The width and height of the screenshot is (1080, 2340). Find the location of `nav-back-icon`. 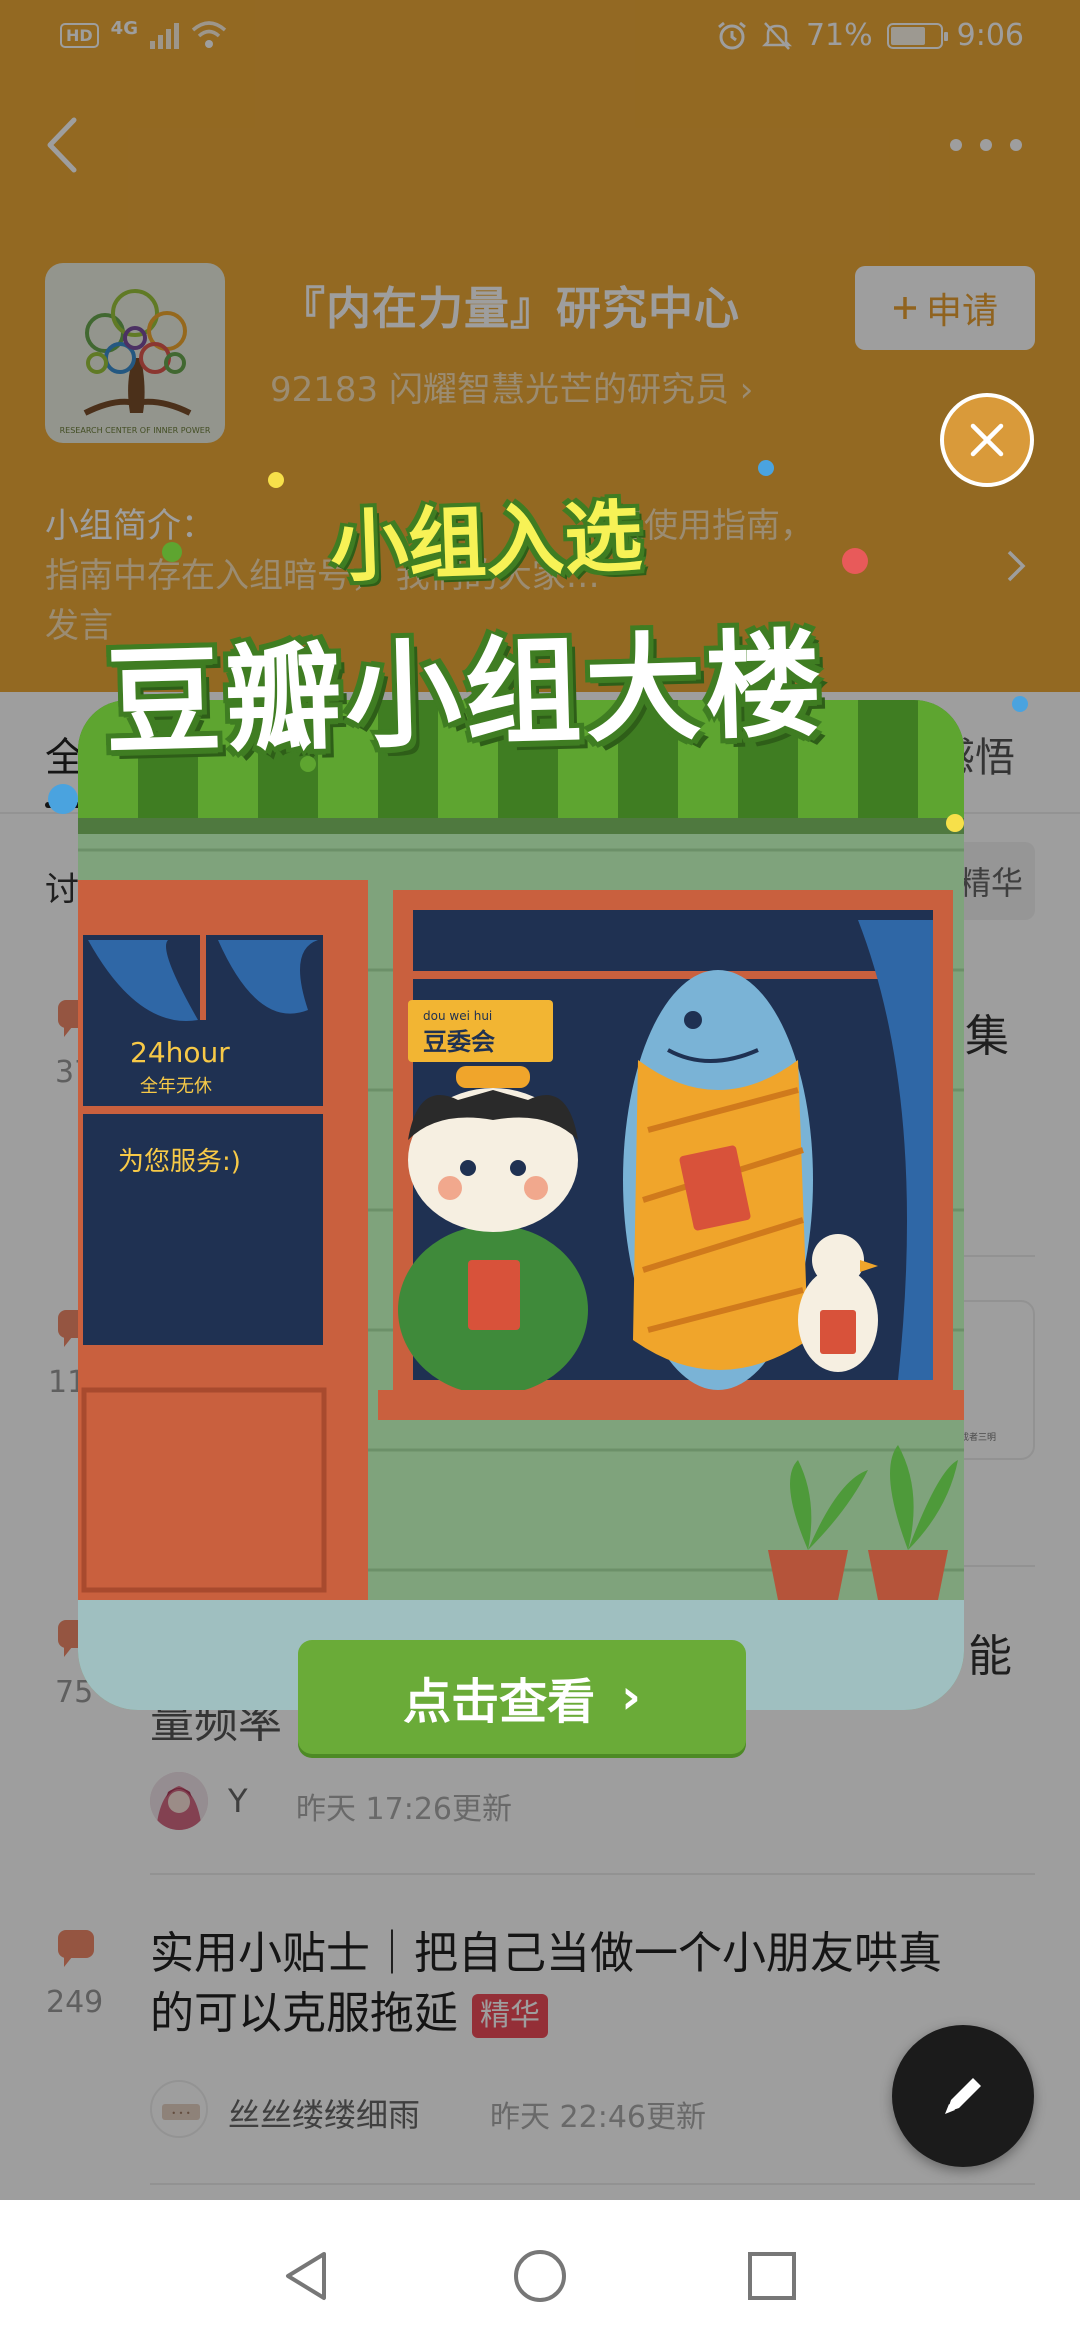

nav-back-icon is located at coordinates (308, 2276).